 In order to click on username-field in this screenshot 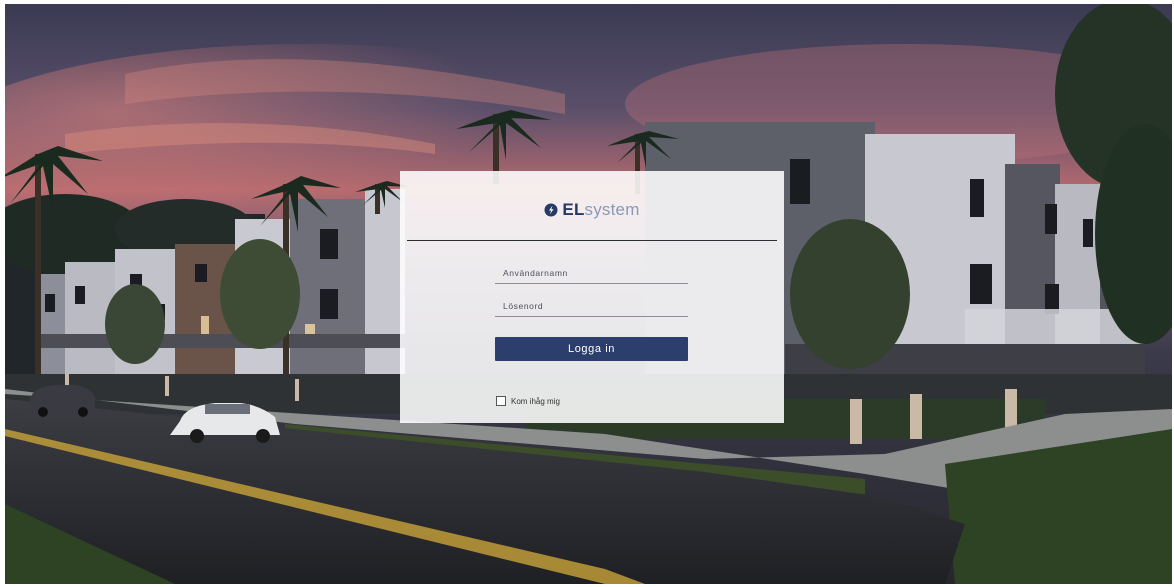, I will do `click(591, 273)`.